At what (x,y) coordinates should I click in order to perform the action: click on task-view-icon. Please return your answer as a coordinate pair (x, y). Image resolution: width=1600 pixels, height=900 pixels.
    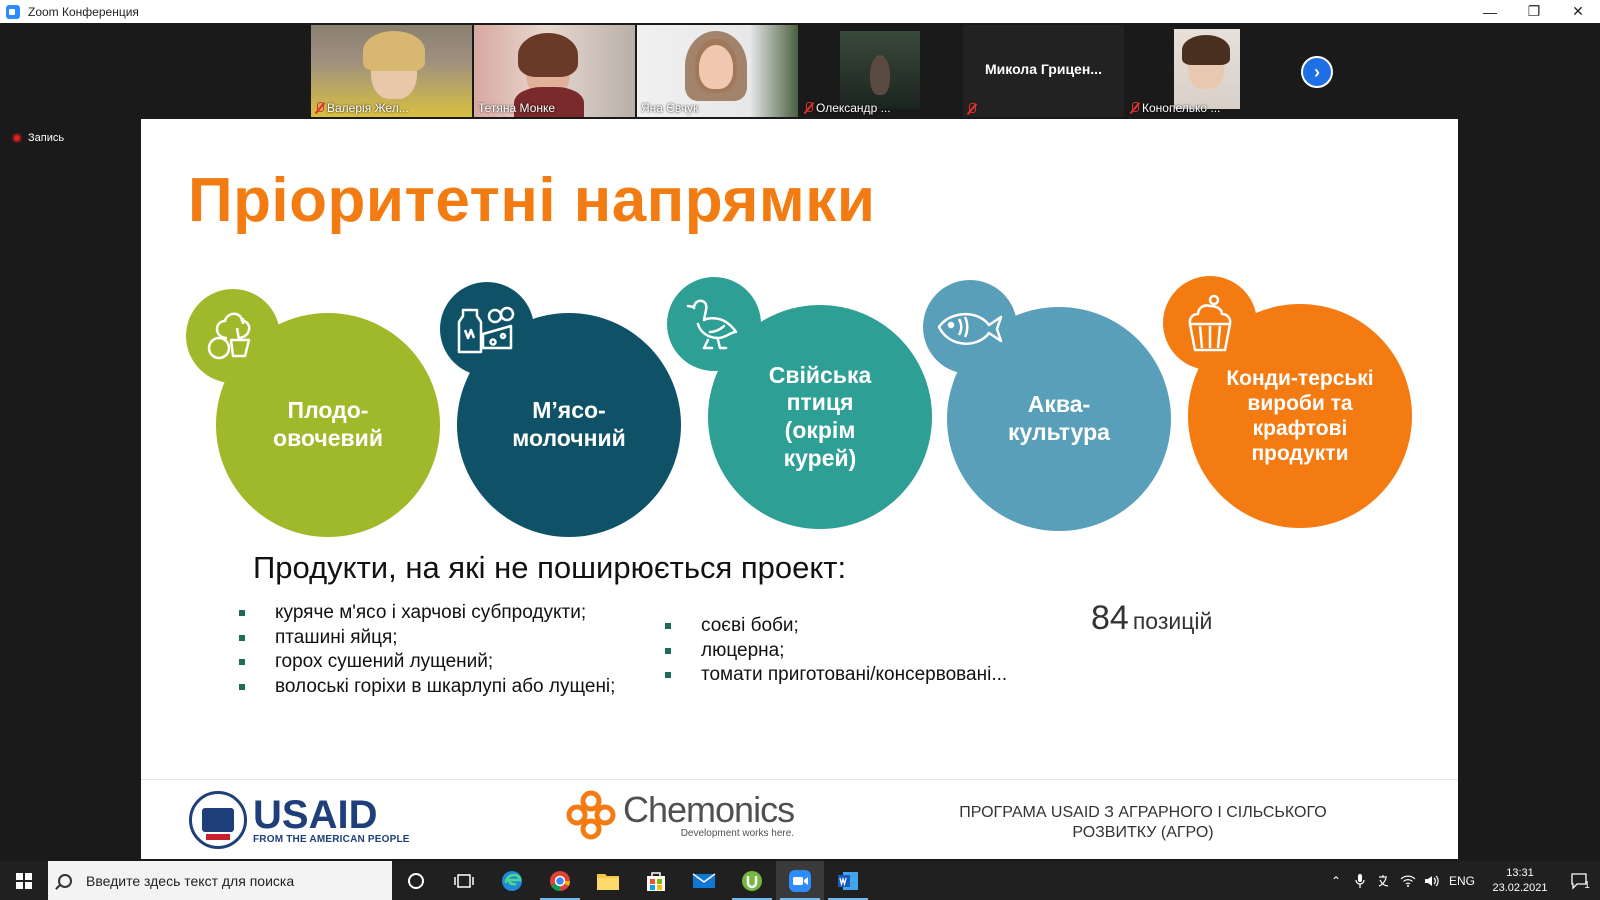
    Looking at the image, I should click on (464, 880).